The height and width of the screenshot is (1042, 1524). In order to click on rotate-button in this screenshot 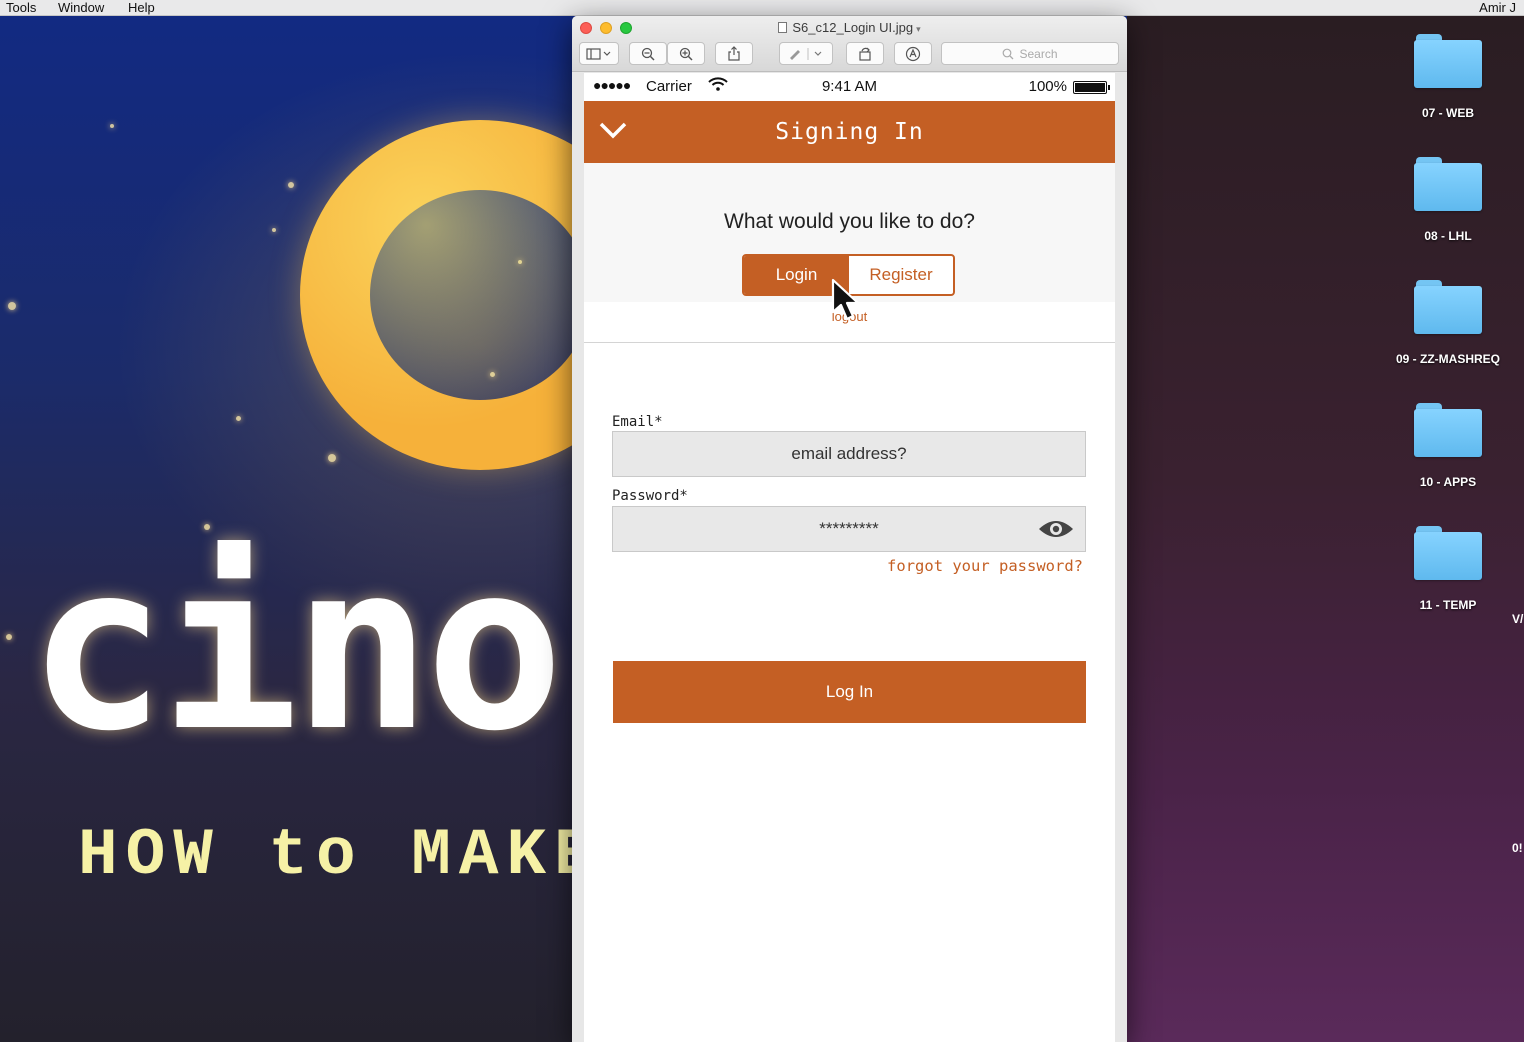, I will do `click(865, 53)`.